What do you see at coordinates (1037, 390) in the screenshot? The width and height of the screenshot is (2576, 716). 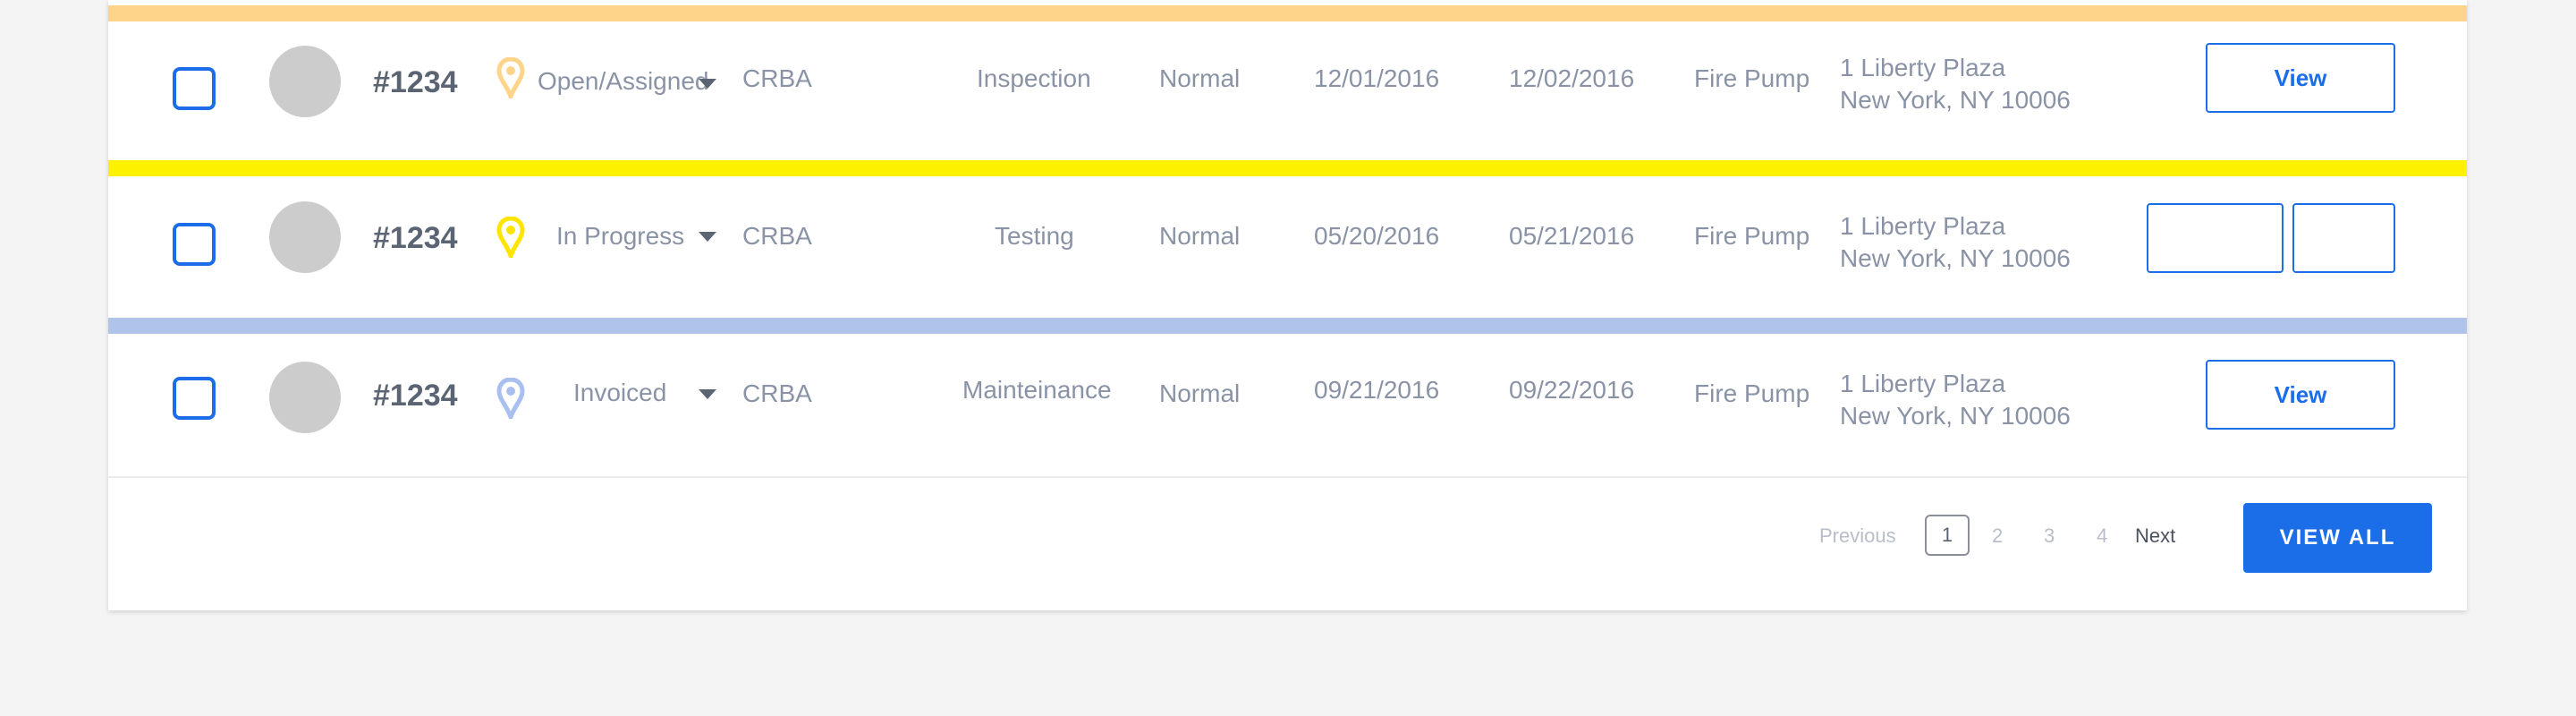 I see `job-type: Mainteinance` at bounding box center [1037, 390].